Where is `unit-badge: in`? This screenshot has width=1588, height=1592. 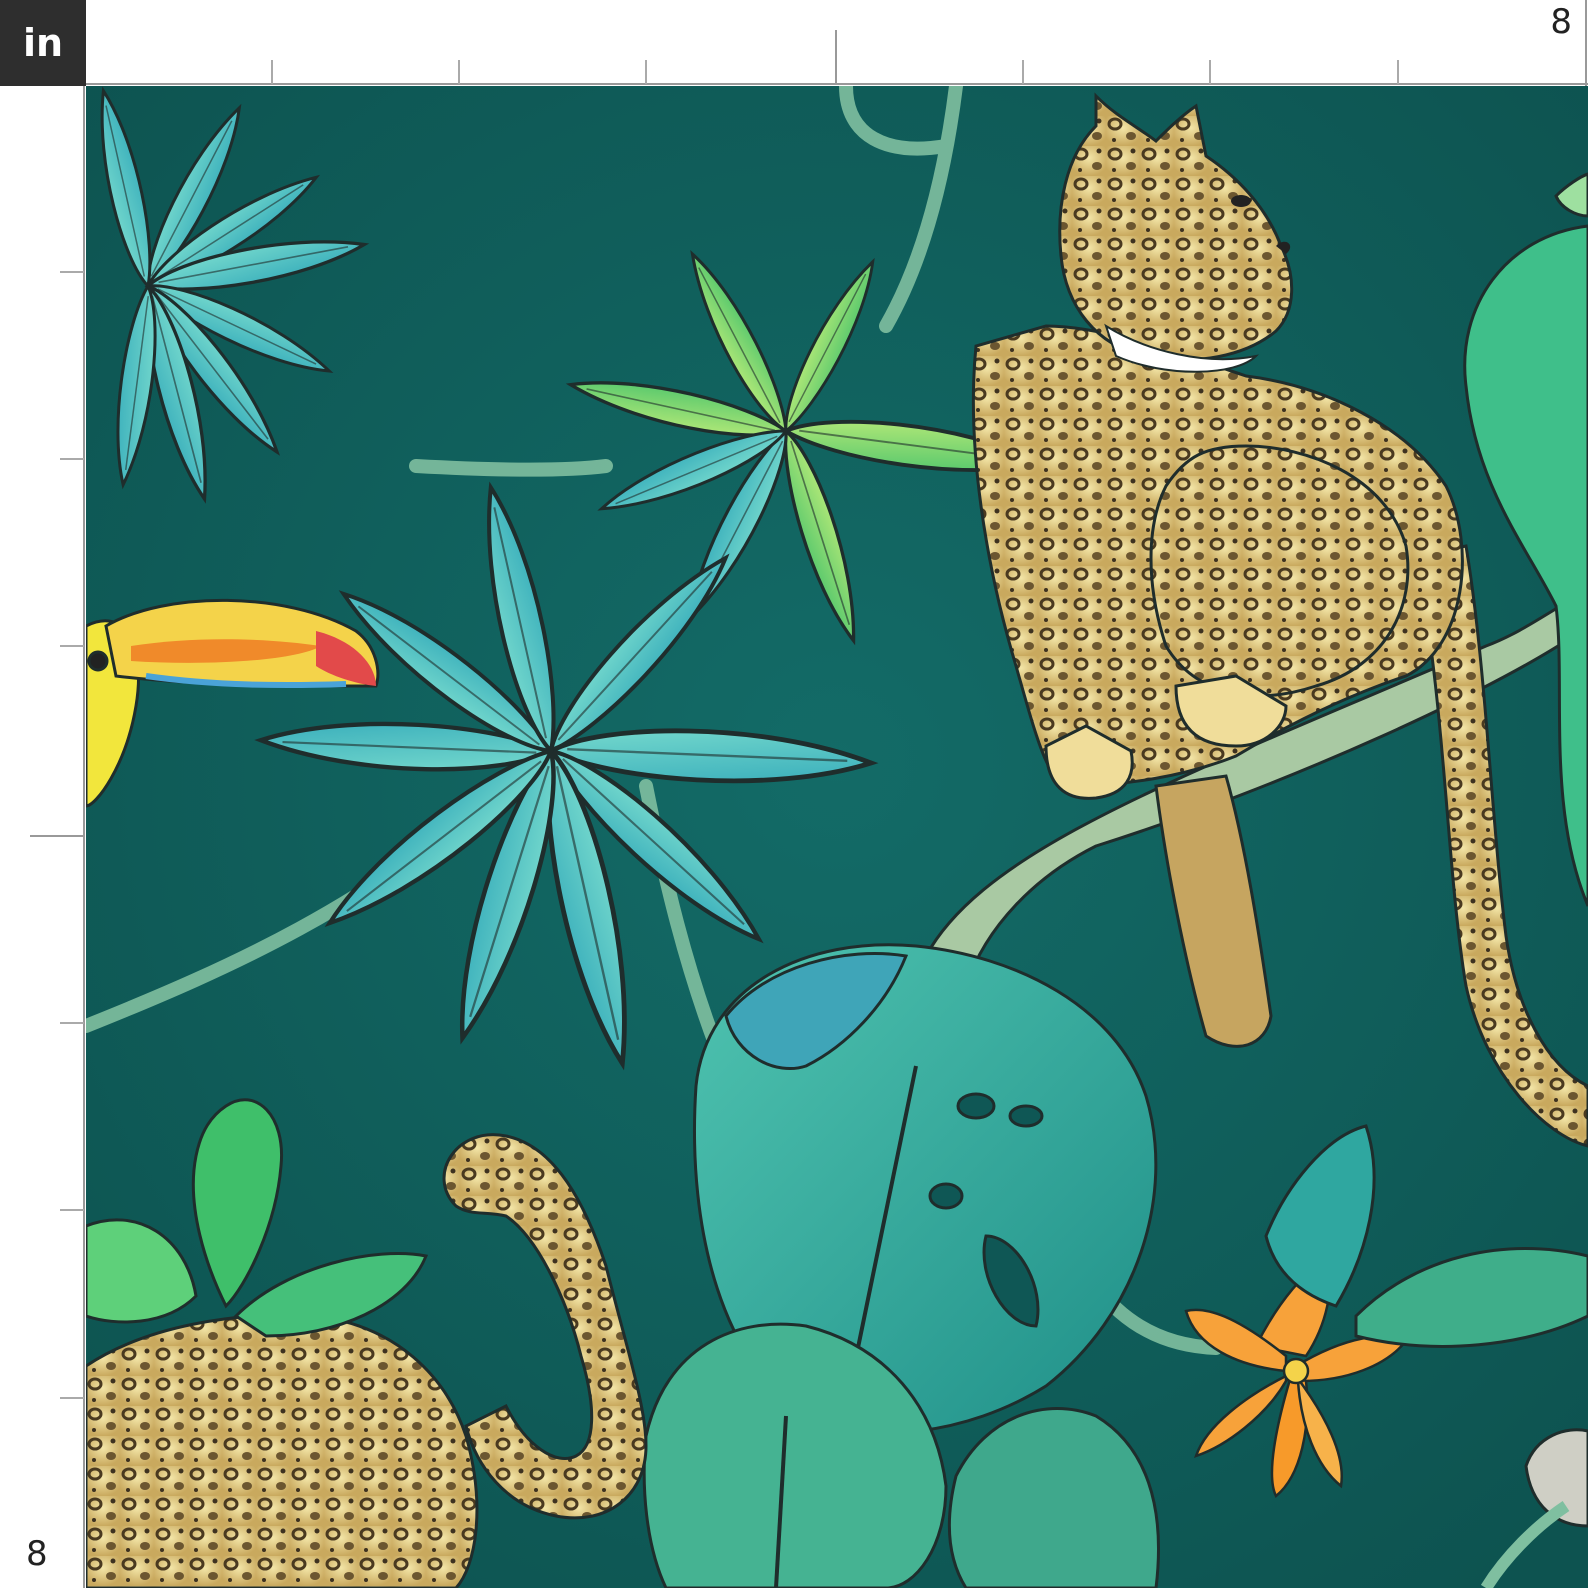
unit-badge: in is located at coordinates (43, 43).